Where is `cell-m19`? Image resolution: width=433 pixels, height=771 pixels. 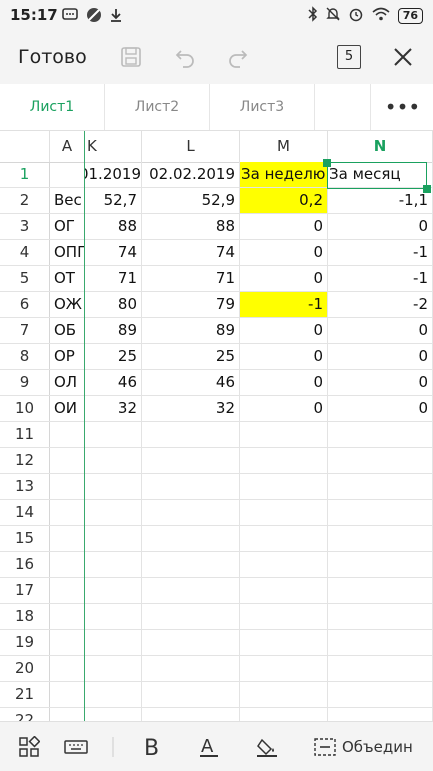
cell-m19 is located at coordinates (284, 642).